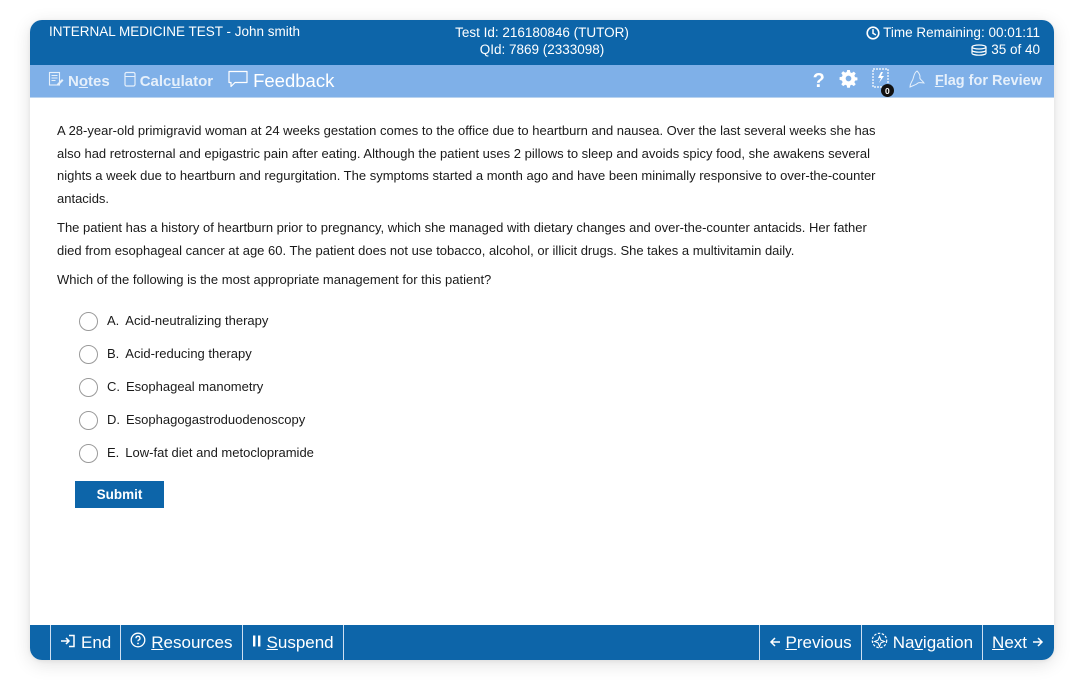  I want to click on speech-bubble-icon, so click(238, 81).